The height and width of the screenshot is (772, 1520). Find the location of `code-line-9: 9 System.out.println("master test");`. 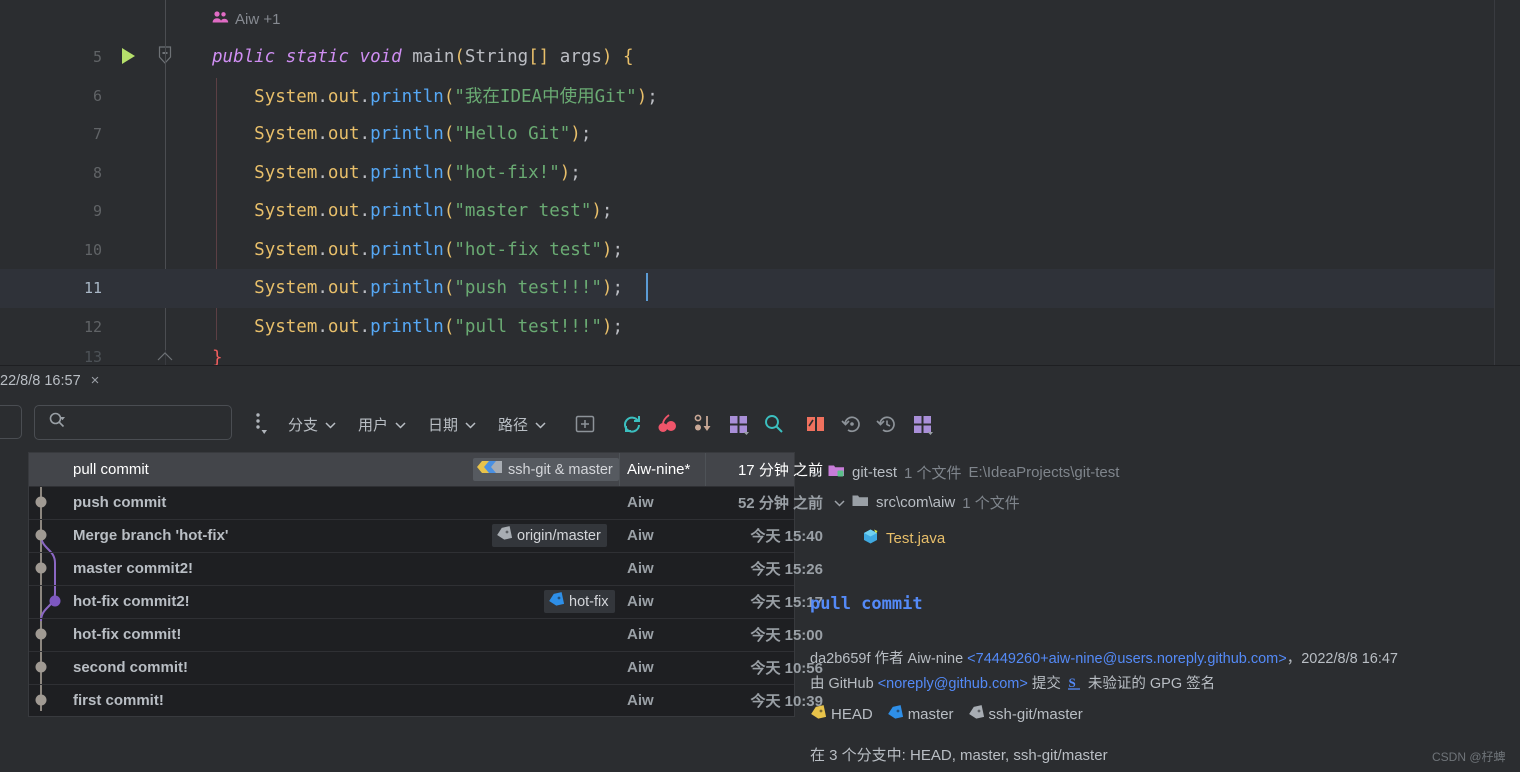

code-line-9: 9 System.out.println("master test"); is located at coordinates (747, 211).